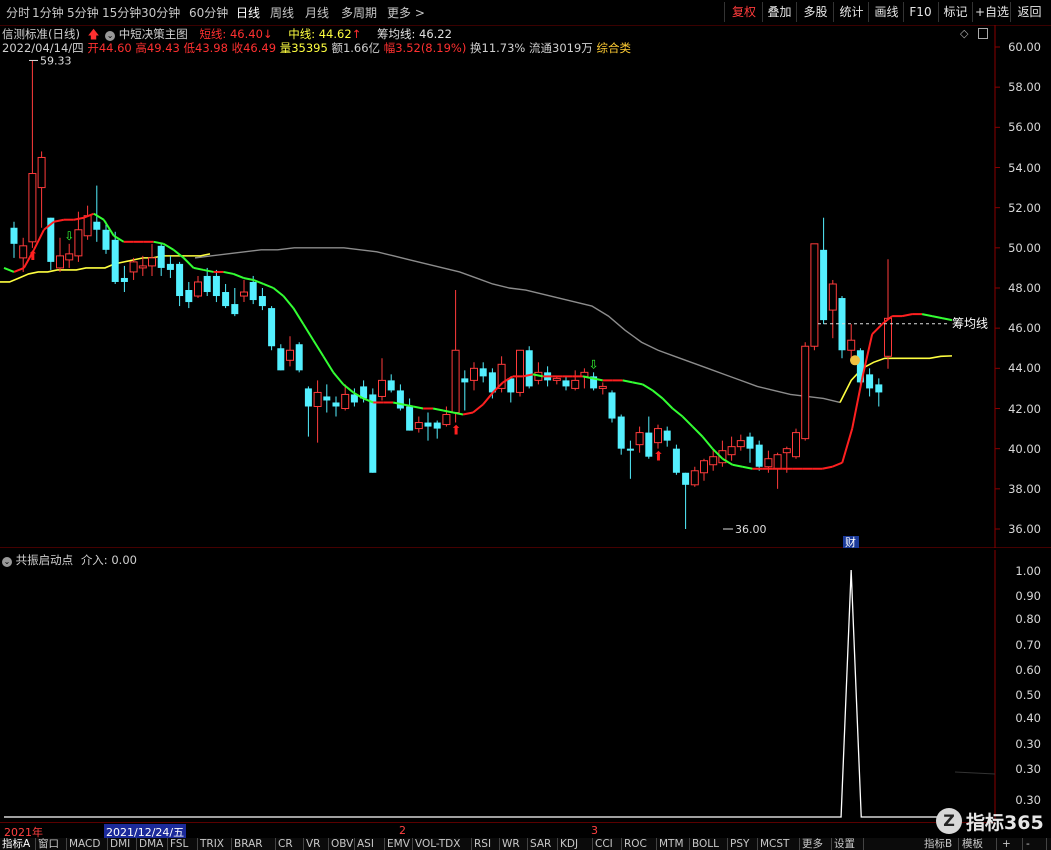 This screenshot has height=850, width=1051. What do you see at coordinates (673, 844) in the screenshot?
I see `indicator-tab-20: MTM` at bounding box center [673, 844].